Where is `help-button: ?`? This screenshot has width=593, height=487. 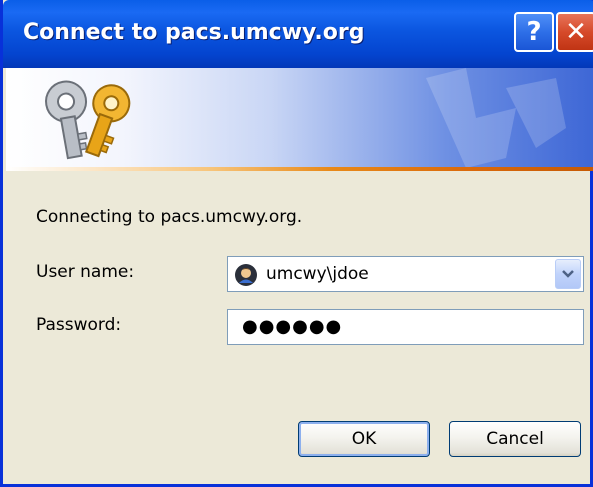
help-button: ? is located at coordinates (534, 32).